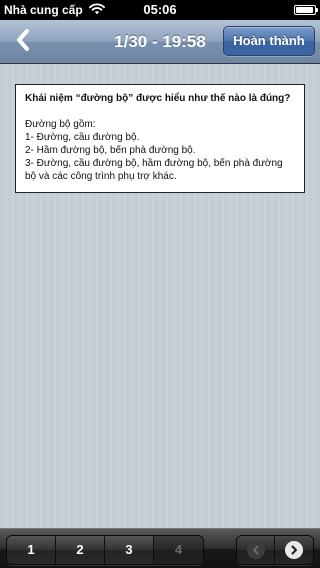 The height and width of the screenshot is (568, 320). I want to click on status-time: 05:06, so click(160, 9).